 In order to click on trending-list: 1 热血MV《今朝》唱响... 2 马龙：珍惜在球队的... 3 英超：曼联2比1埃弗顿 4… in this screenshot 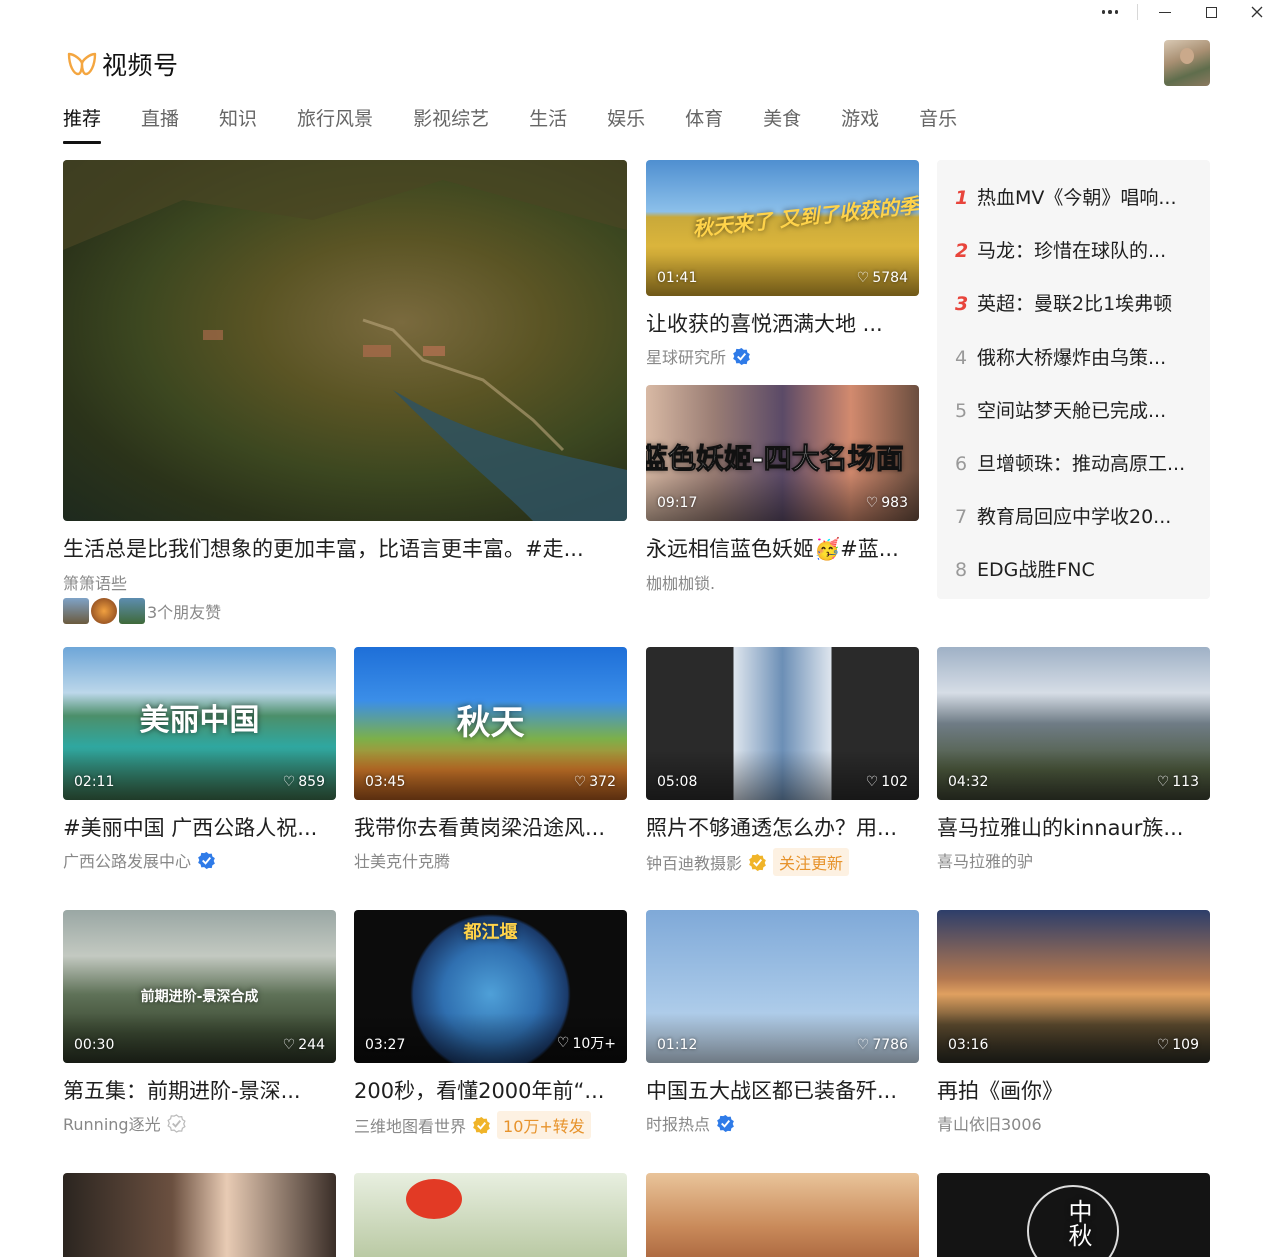, I will do `click(1073, 379)`.